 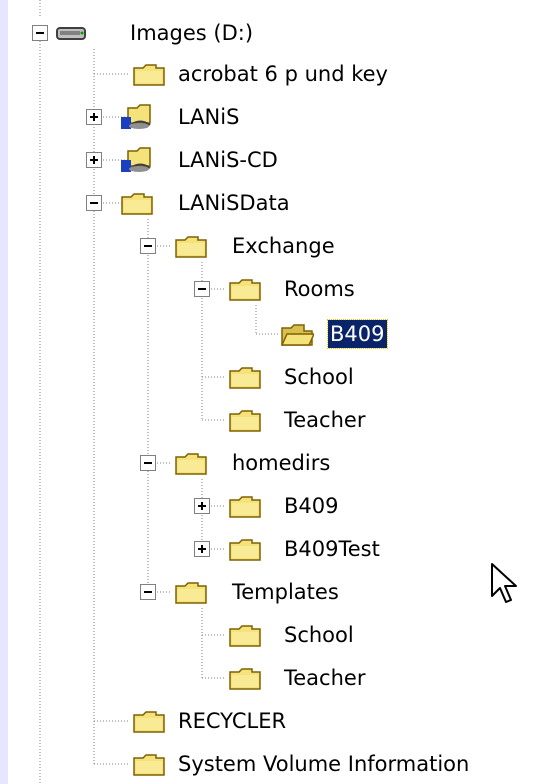 What do you see at coordinates (283, 246) in the screenshot?
I see `tree-label-exchange: Exchange` at bounding box center [283, 246].